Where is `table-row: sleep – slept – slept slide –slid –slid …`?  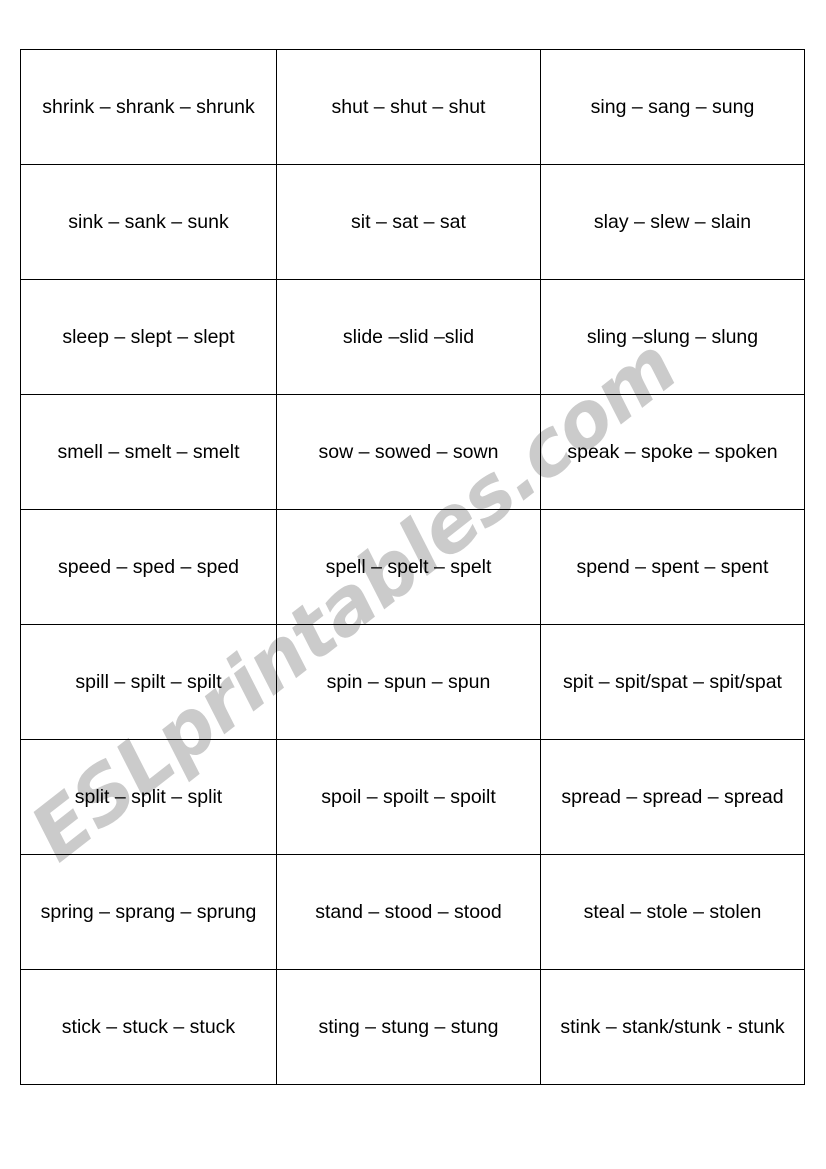 table-row: sleep – slept – slept slide –slid –slid … is located at coordinates (412, 337).